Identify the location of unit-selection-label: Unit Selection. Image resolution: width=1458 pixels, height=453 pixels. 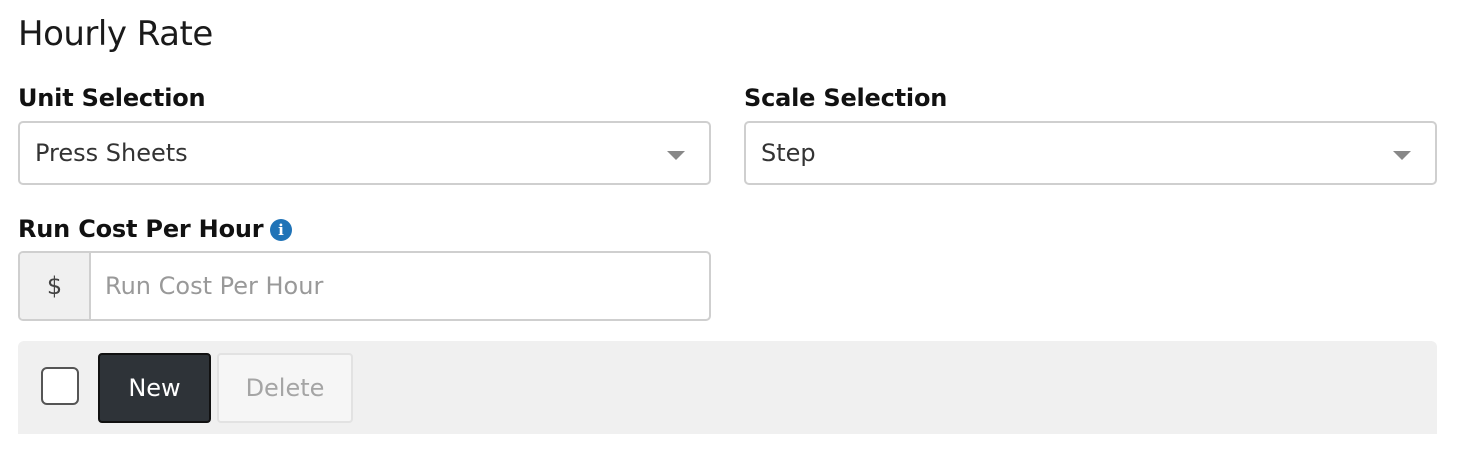
(112, 98).